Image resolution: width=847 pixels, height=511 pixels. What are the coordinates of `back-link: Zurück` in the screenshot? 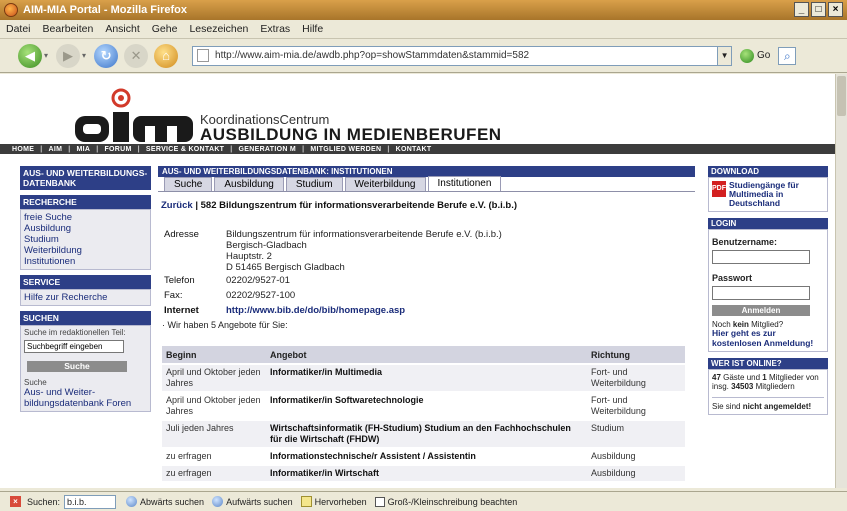 It's located at (177, 205).